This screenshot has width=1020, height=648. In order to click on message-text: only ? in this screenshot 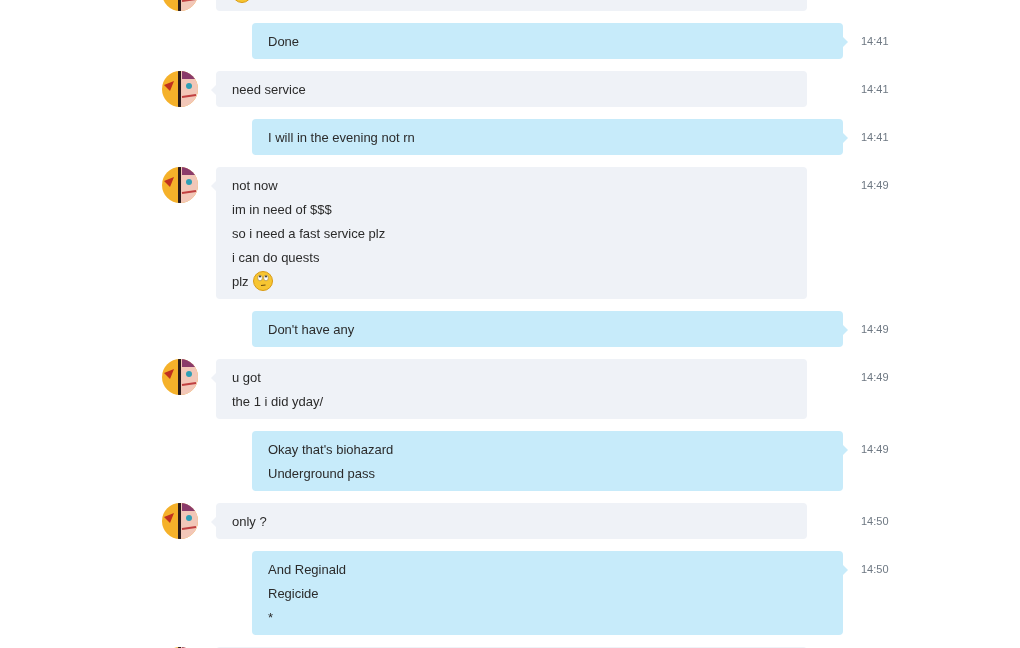, I will do `click(249, 521)`.